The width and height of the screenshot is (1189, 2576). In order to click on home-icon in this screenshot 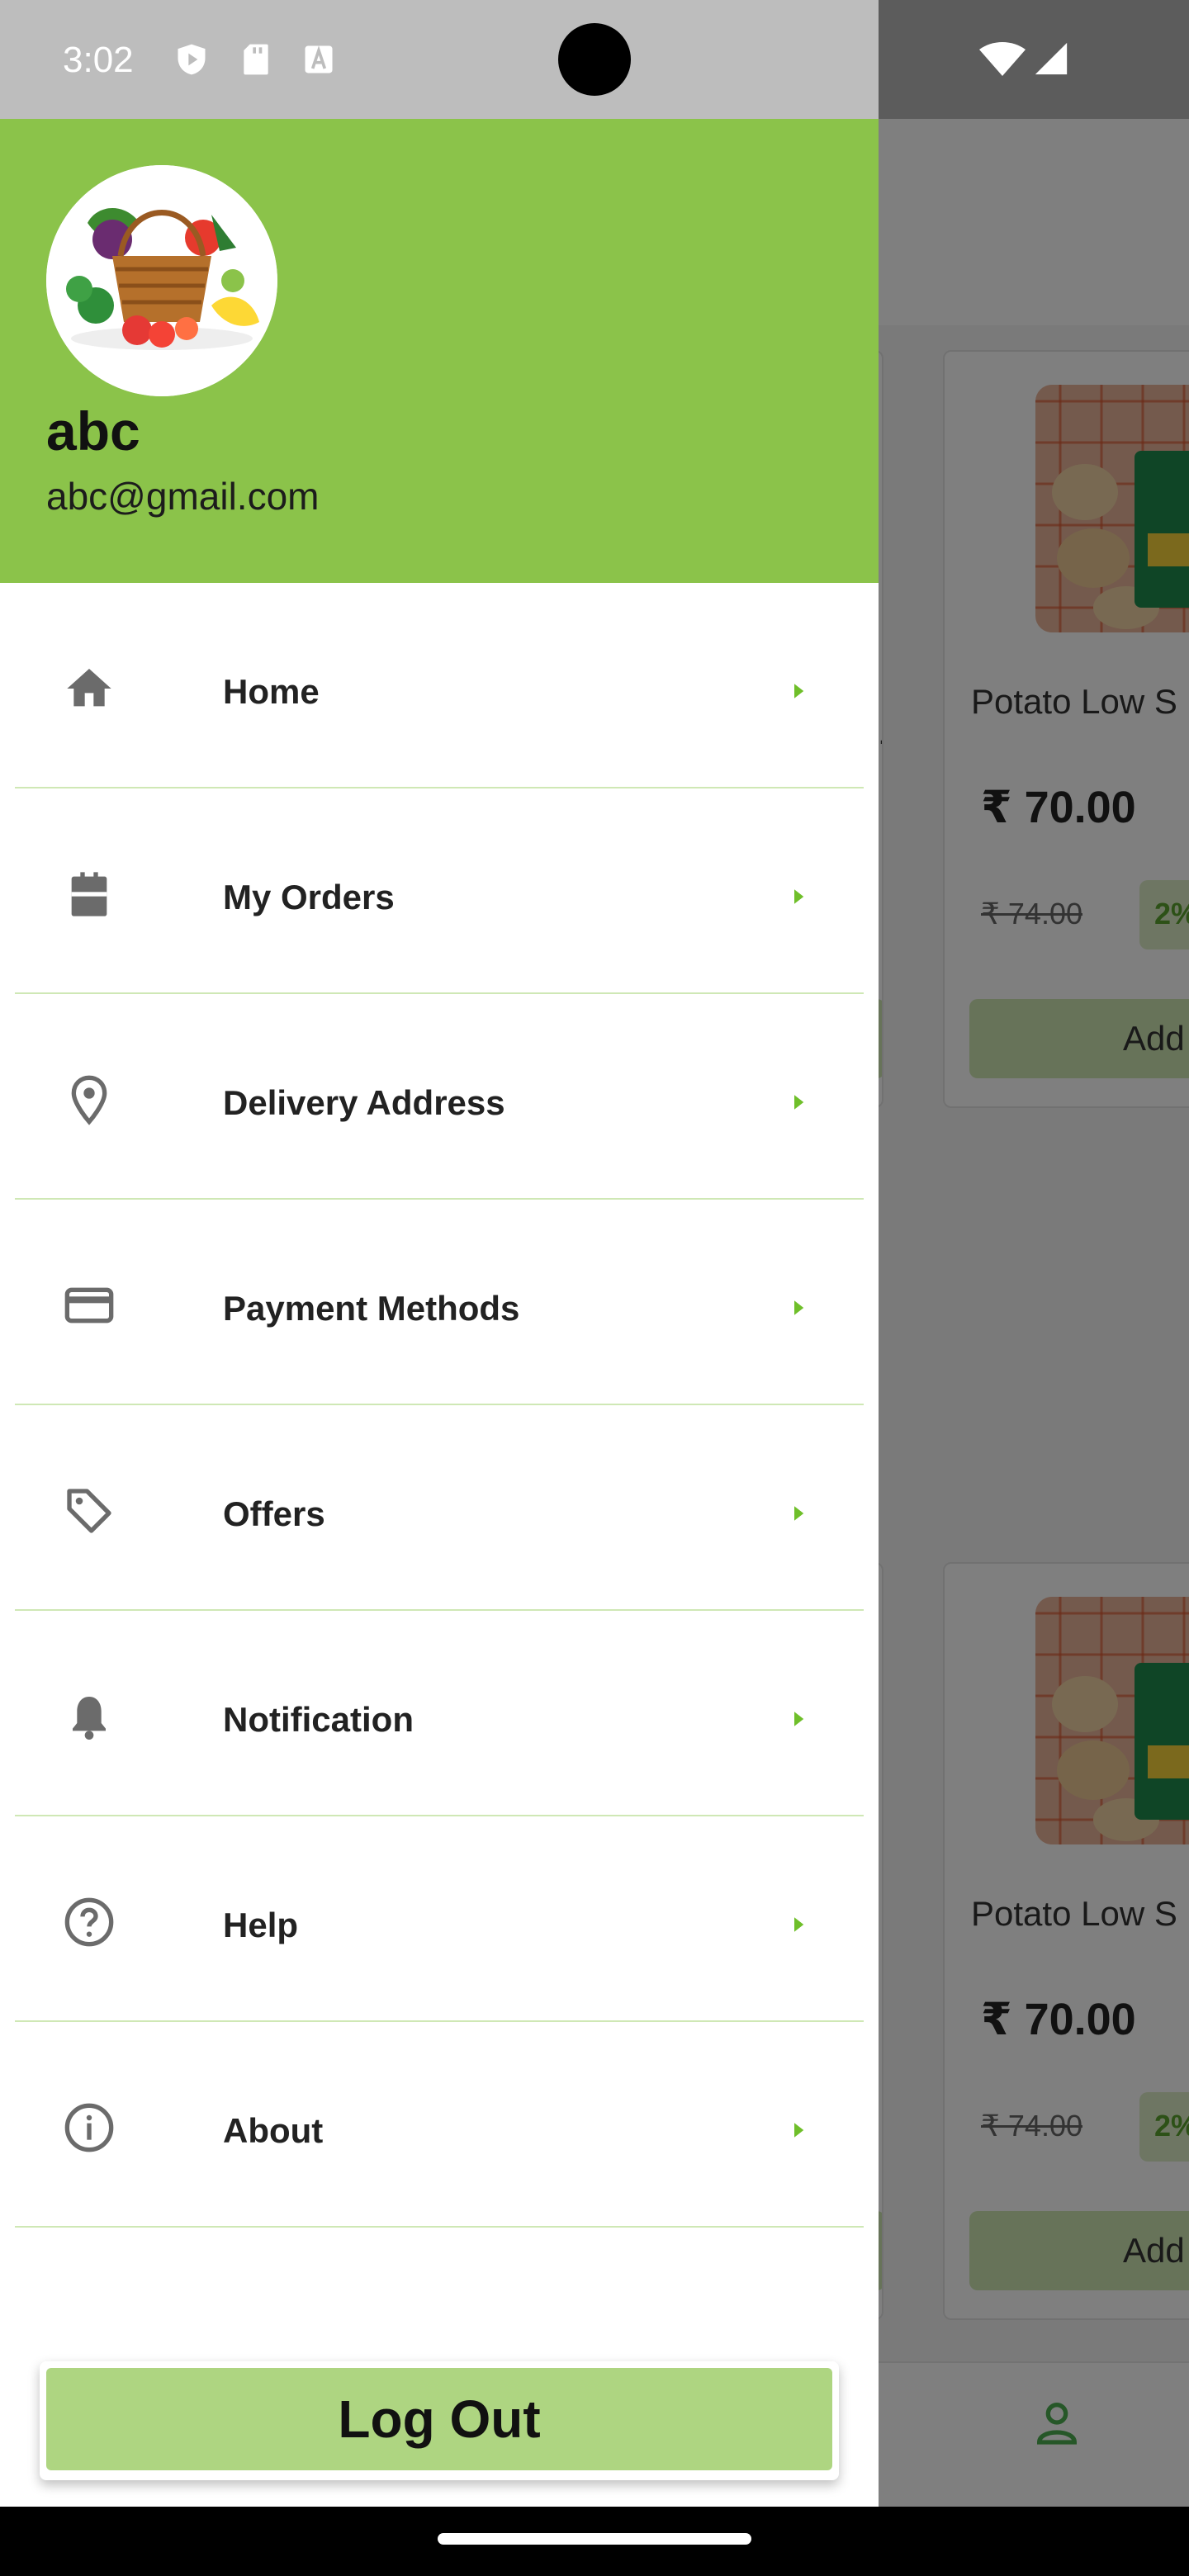, I will do `click(89, 688)`.